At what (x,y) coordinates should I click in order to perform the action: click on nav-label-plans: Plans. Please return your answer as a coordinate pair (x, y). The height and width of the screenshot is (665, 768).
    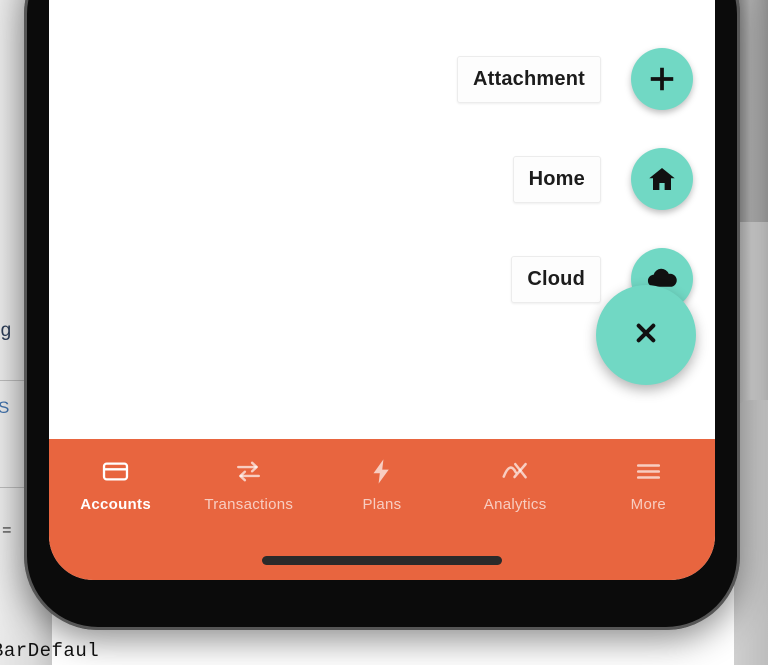
    Looking at the image, I should click on (382, 504).